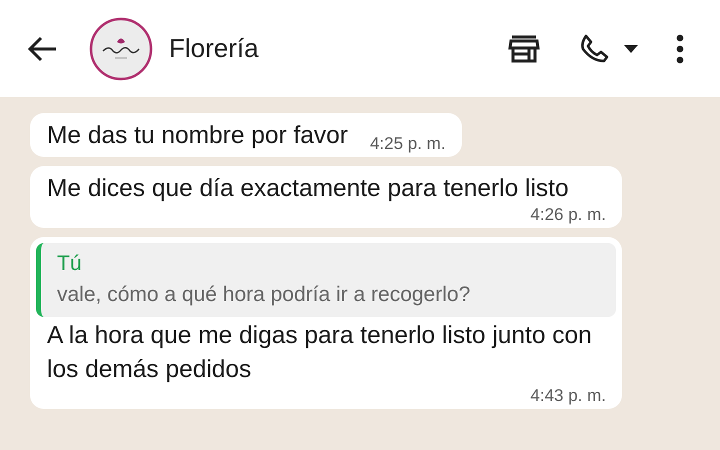 The height and width of the screenshot is (450, 720). Describe the element at coordinates (214, 48) in the screenshot. I see `chat-title: Florería` at that location.